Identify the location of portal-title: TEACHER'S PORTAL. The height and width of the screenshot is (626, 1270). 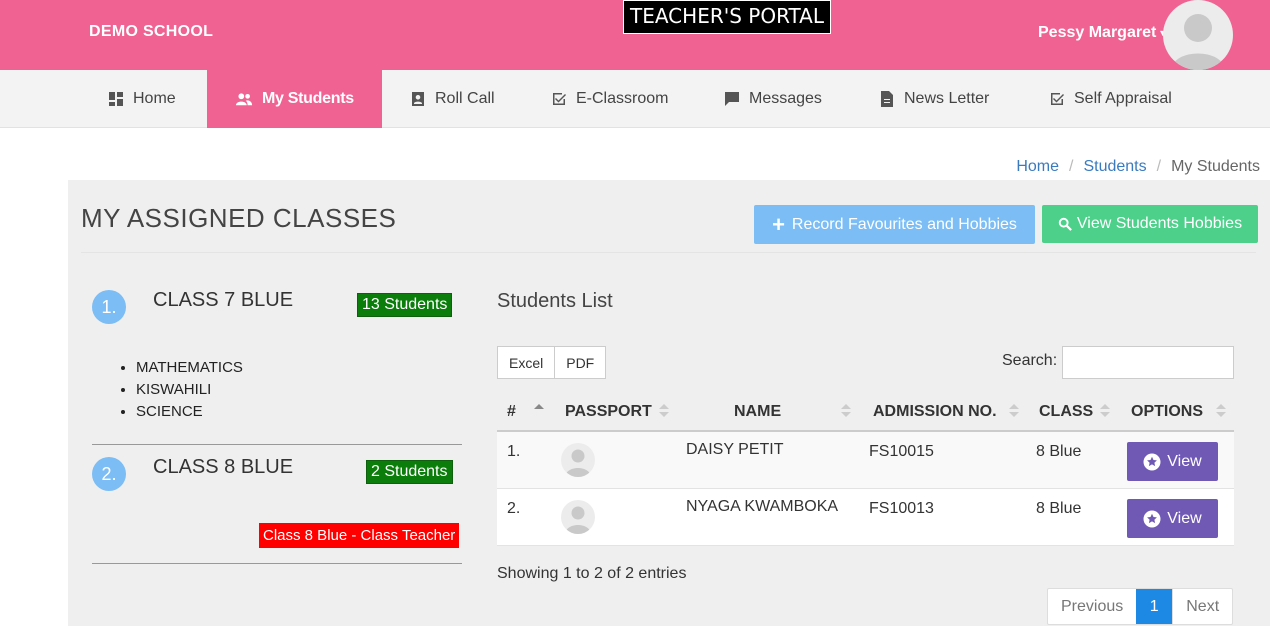
(727, 17).